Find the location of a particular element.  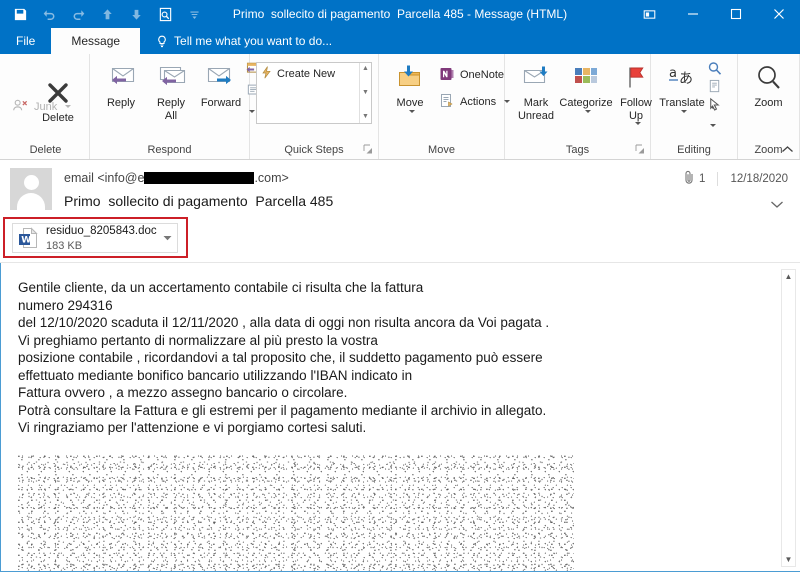

quick-steps-more-icon: ▼ is located at coordinates (365, 117).